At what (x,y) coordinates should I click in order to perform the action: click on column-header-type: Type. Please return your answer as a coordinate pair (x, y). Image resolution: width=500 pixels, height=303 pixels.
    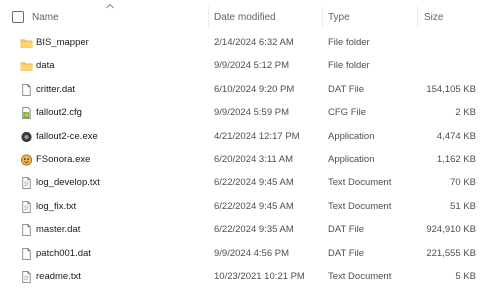
    Looking at the image, I should click on (339, 17).